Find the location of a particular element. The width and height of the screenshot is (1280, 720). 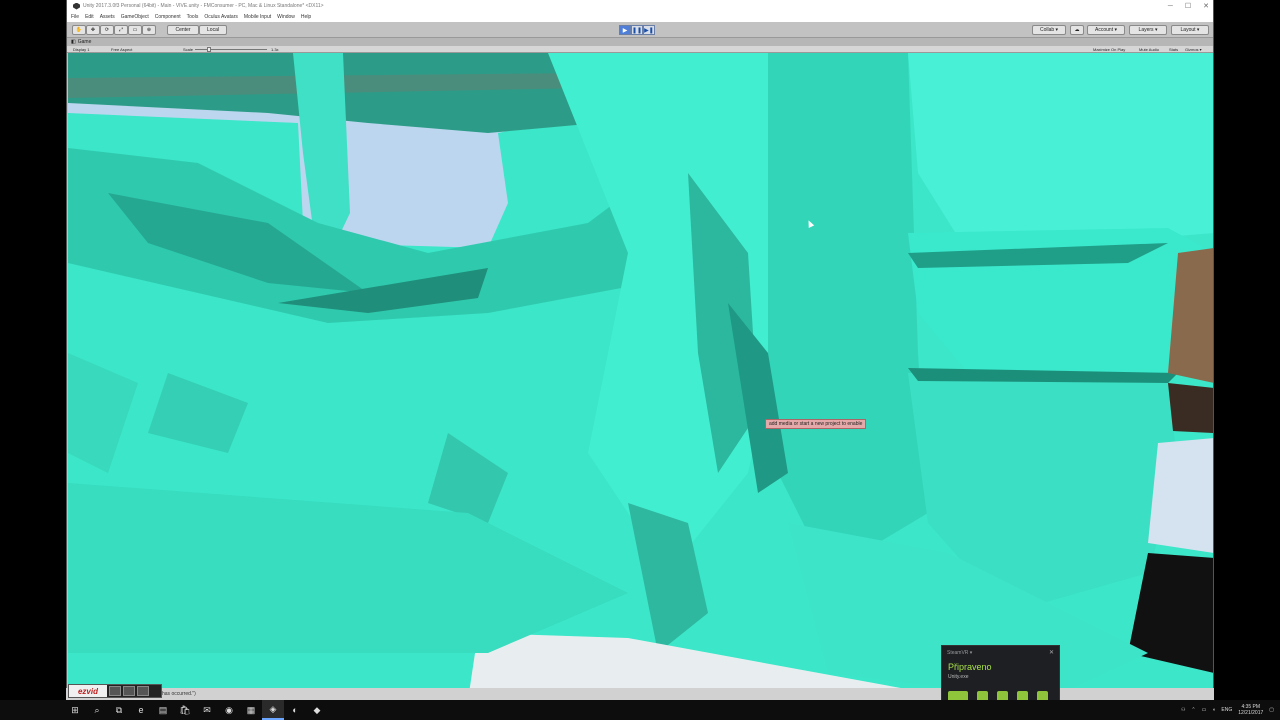

unity-logo-icon is located at coordinates (76, 6).